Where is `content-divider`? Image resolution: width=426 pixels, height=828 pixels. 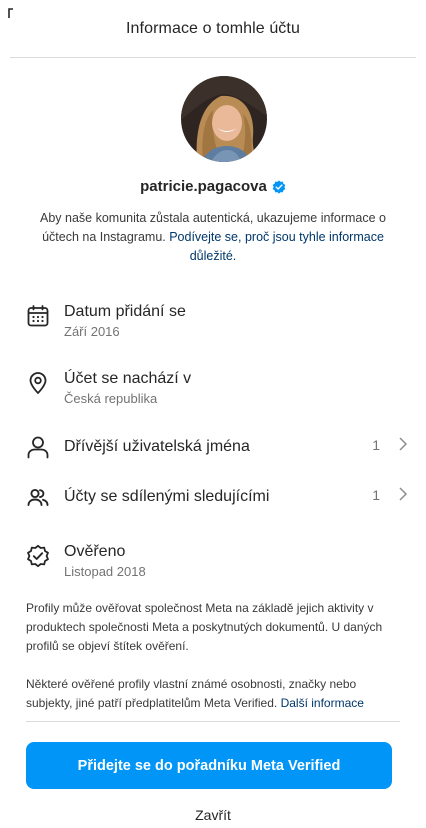
content-divider is located at coordinates (213, 721).